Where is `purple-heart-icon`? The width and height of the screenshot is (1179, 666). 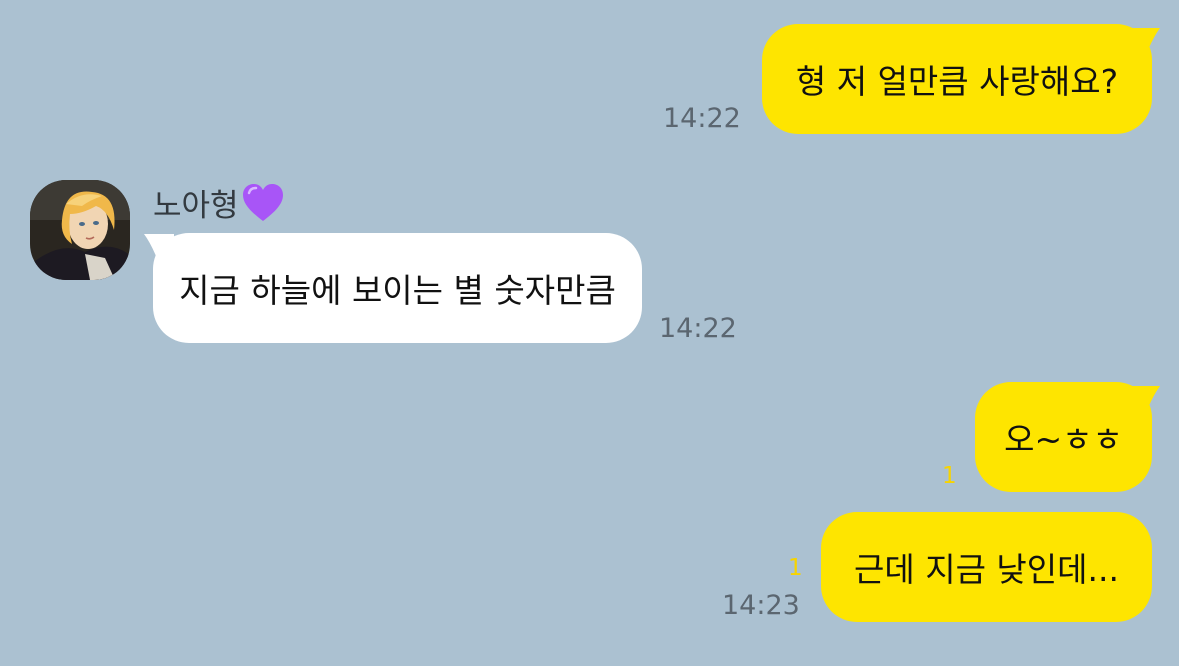
purple-heart-icon is located at coordinates (262, 202).